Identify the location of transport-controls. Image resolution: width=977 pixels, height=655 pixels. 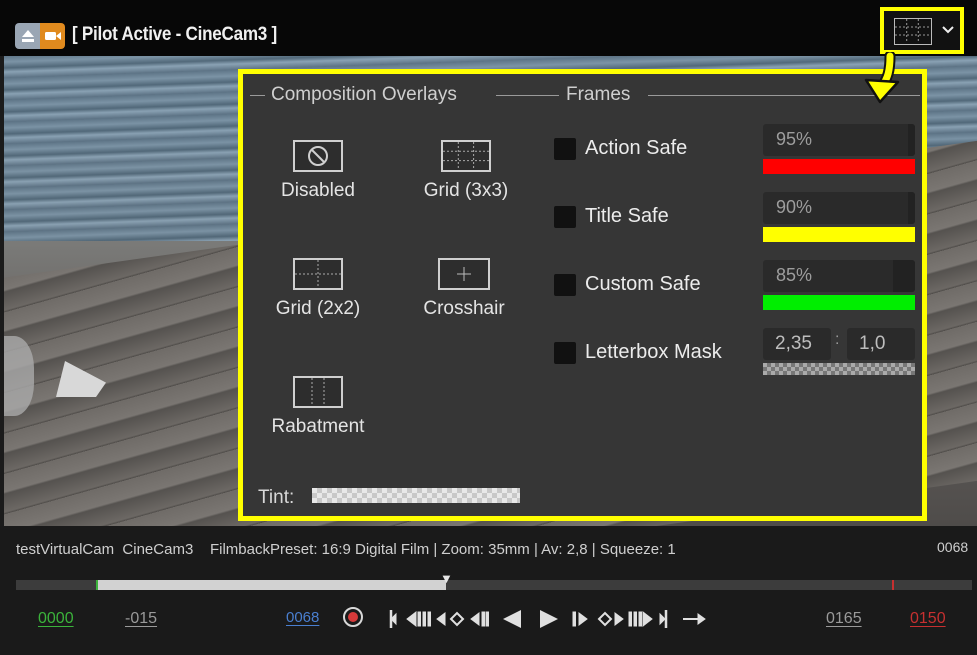
(547, 619).